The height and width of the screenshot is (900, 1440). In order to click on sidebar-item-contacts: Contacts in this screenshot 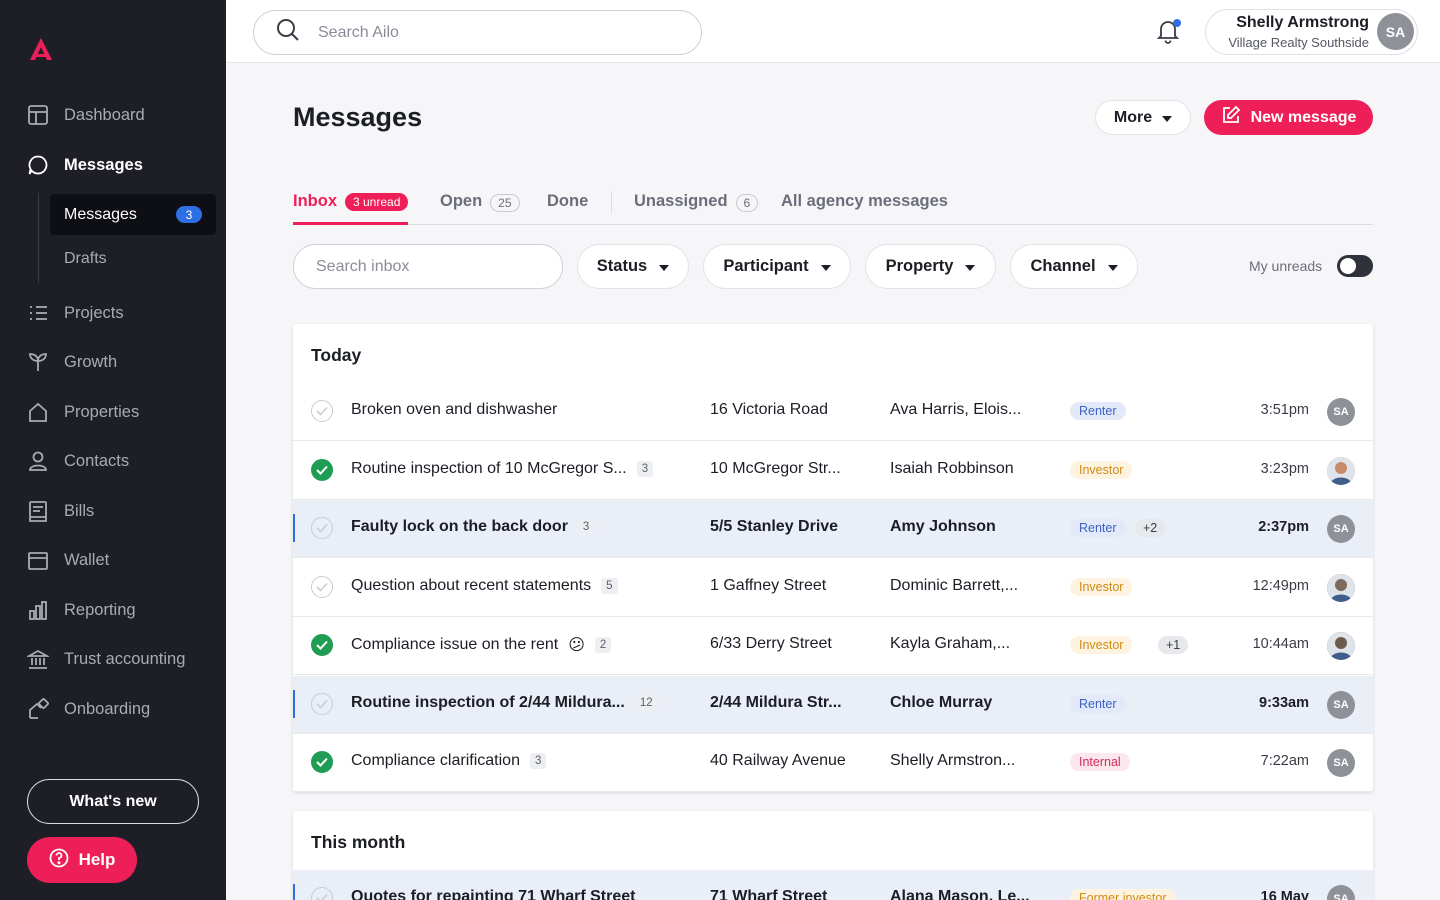, I will do `click(77, 461)`.